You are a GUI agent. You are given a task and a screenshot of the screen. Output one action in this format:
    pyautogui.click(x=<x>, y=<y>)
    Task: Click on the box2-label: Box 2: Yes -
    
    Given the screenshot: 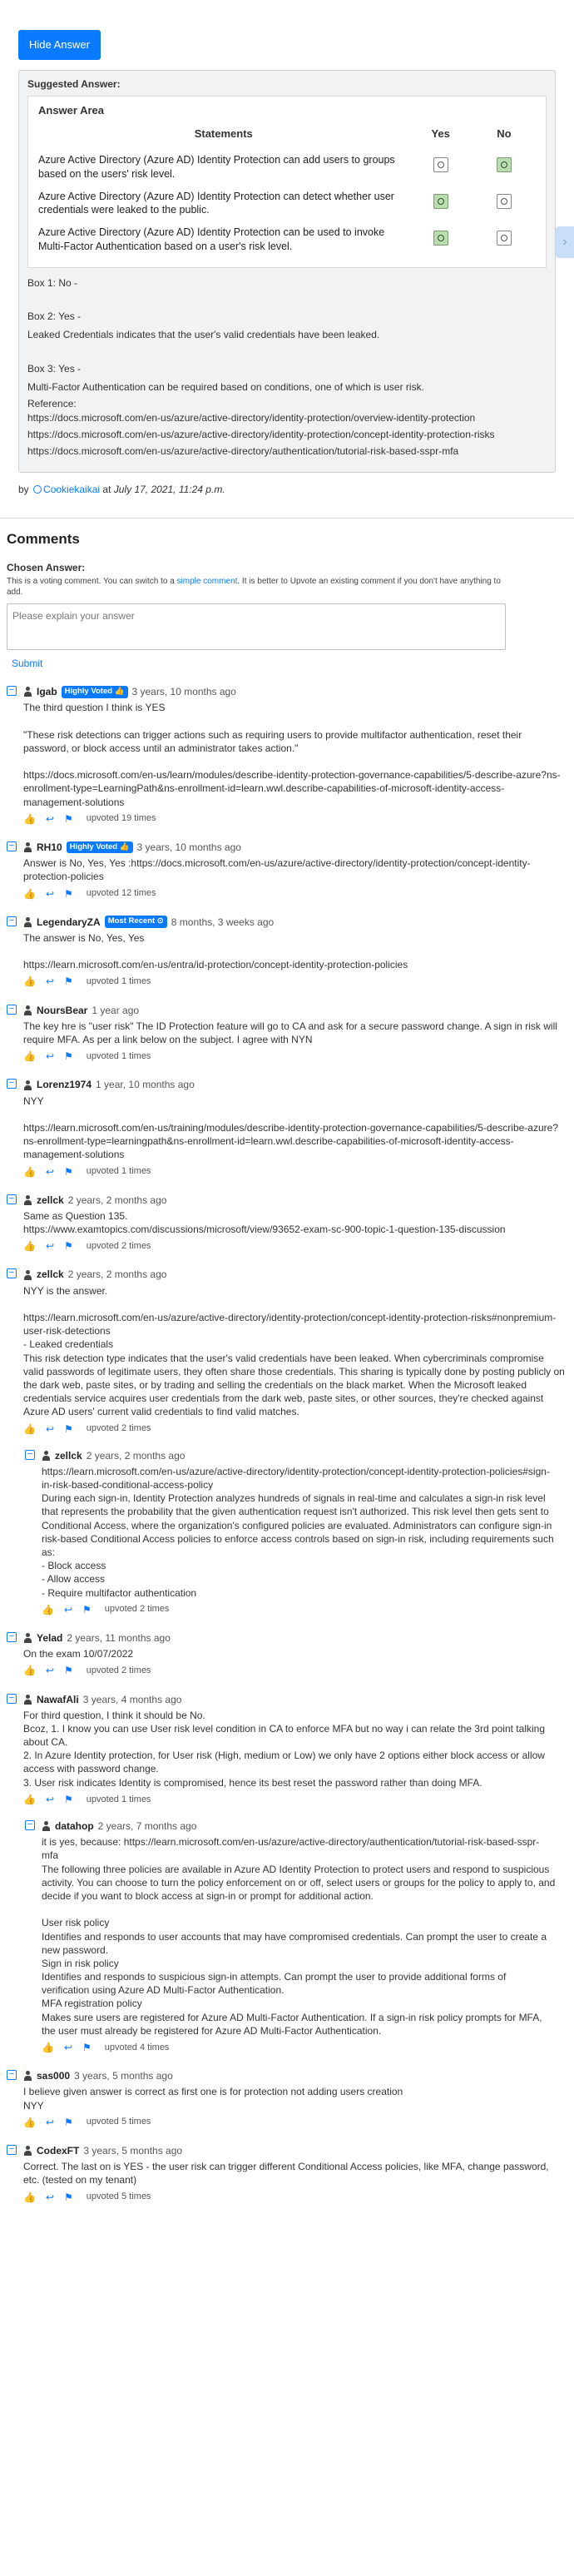 What is the action you would take?
    pyautogui.click(x=54, y=316)
    